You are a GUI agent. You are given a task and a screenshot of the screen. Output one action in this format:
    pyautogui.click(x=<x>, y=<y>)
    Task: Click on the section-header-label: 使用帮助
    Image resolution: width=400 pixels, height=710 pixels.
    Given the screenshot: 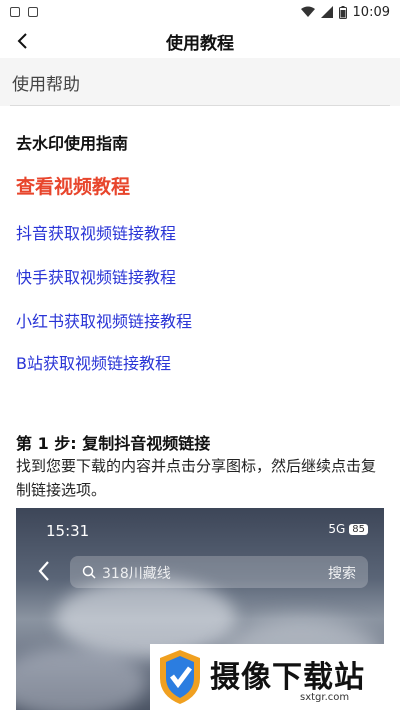 What is the action you would take?
    pyautogui.click(x=46, y=85)
    